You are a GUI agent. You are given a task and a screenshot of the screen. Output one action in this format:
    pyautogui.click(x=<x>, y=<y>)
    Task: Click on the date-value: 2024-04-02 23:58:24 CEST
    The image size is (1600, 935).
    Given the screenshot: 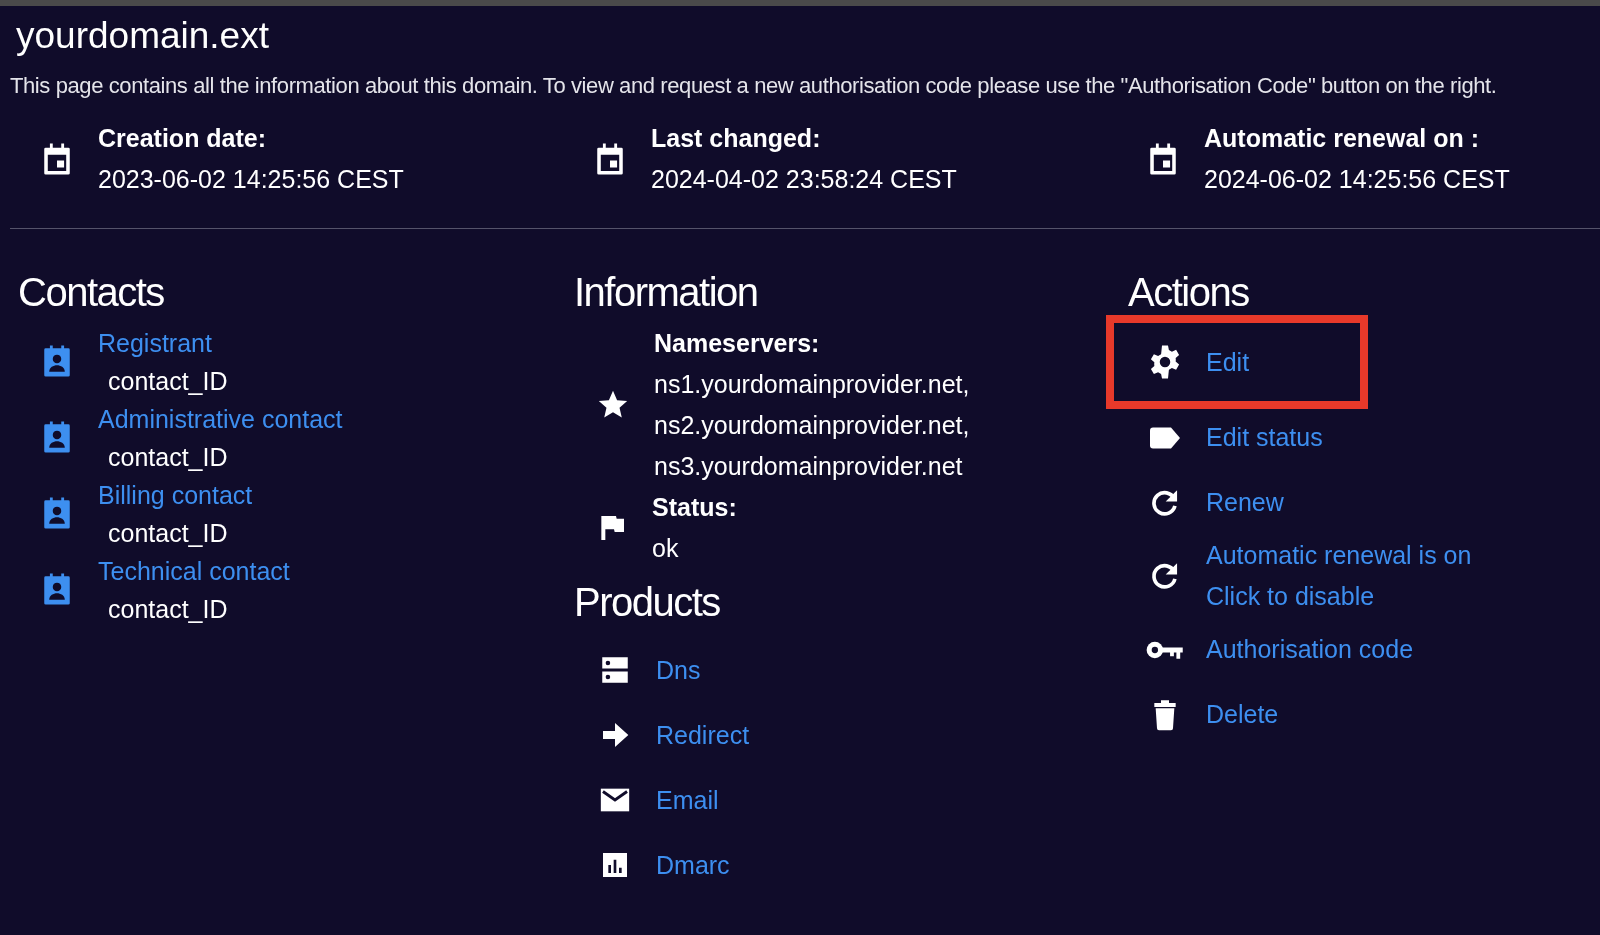 What is the action you would take?
    pyautogui.click(x=804, y=180)
    